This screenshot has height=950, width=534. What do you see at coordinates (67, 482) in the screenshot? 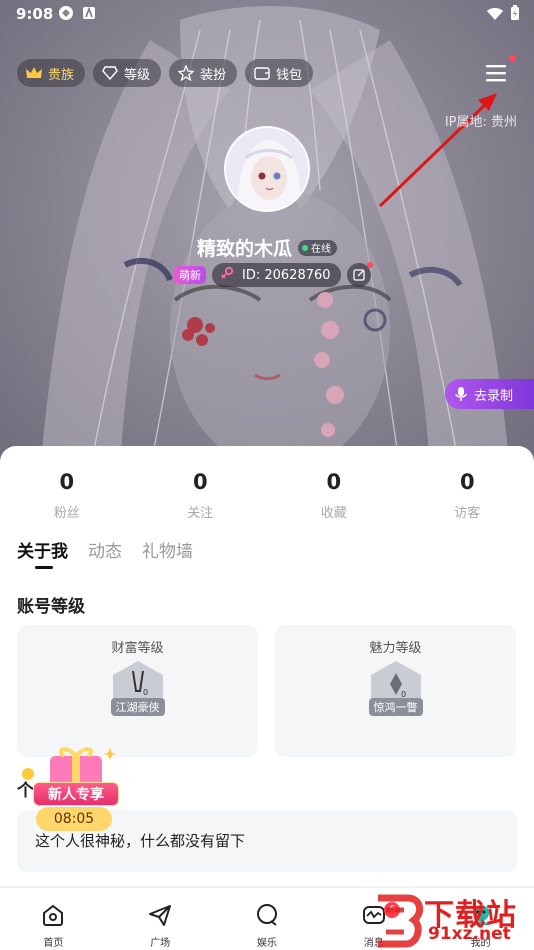
I see `stat-fans-value: 0` at bounding box center [67, 482].